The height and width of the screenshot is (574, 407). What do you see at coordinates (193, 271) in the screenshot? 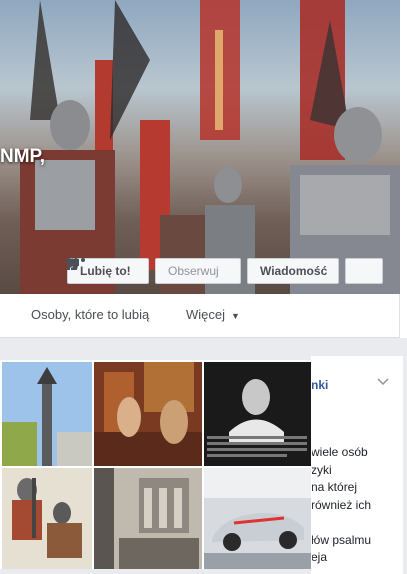
I see `follow-label: Obserwuj` at bounding box center [193, 271].